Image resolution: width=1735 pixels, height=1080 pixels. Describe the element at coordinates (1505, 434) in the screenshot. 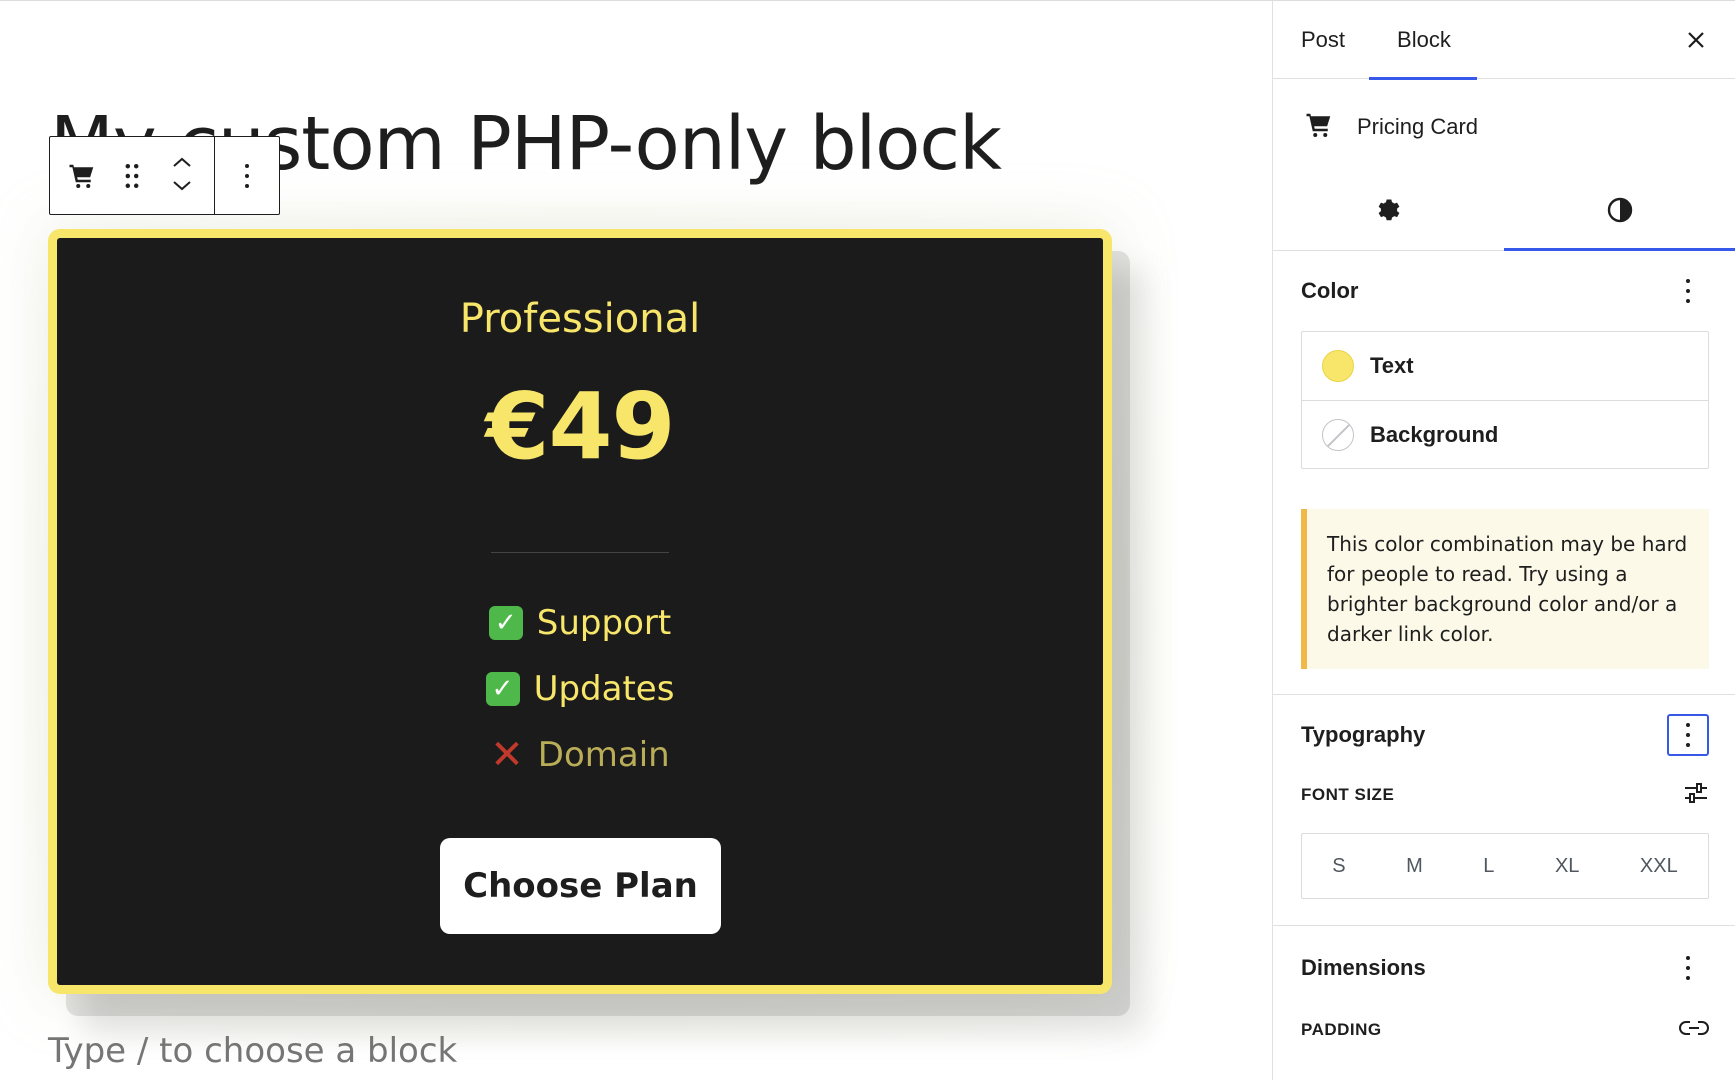

I see `background-color-item: Background` at that location.